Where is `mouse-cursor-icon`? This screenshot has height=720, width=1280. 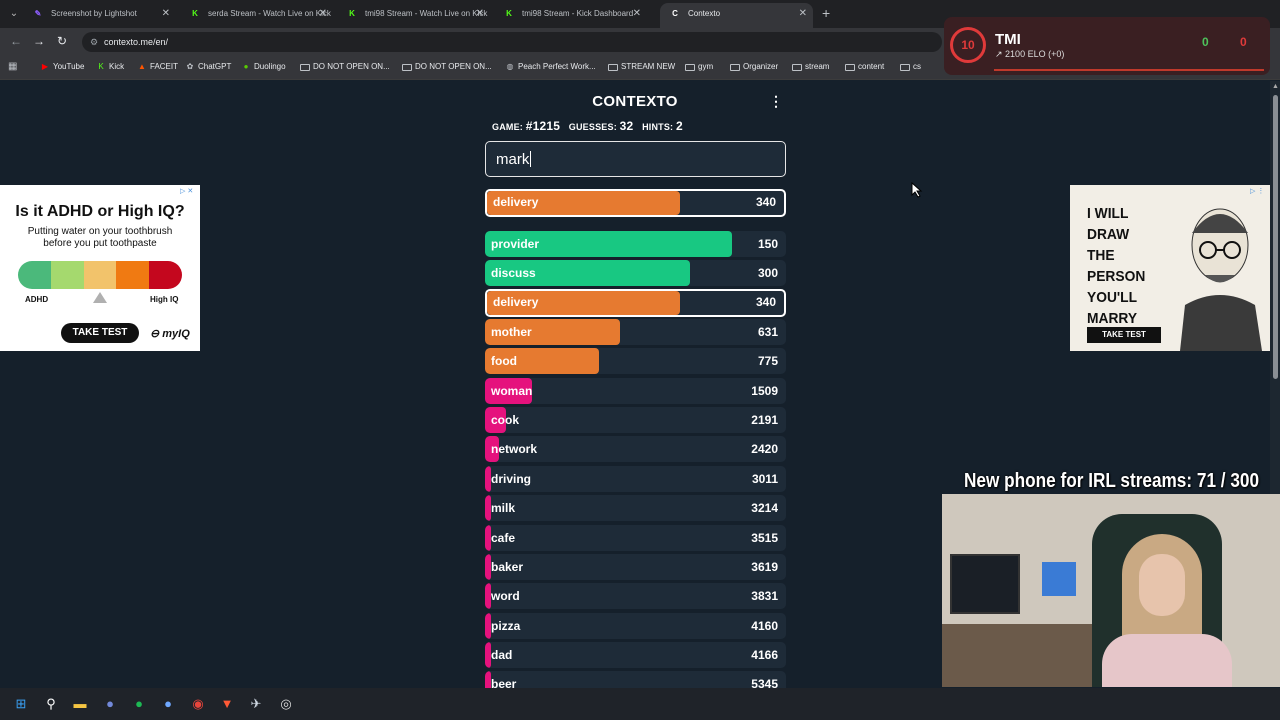 mouse-cursor-icon is located at coordinates (917, 190).